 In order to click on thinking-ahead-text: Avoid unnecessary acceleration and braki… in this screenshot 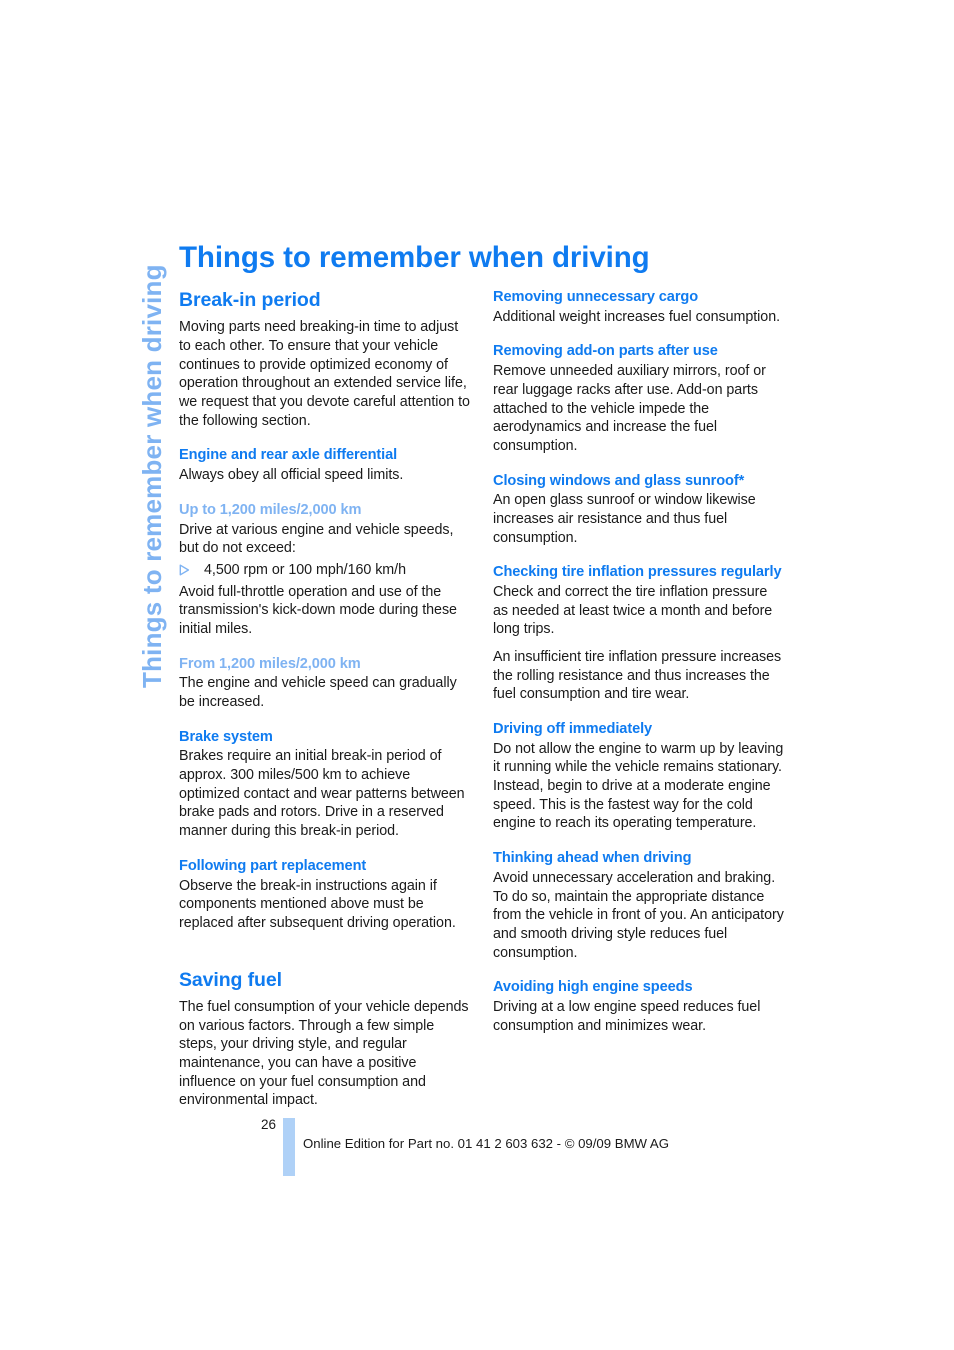, I will do `click(638, 915)`.